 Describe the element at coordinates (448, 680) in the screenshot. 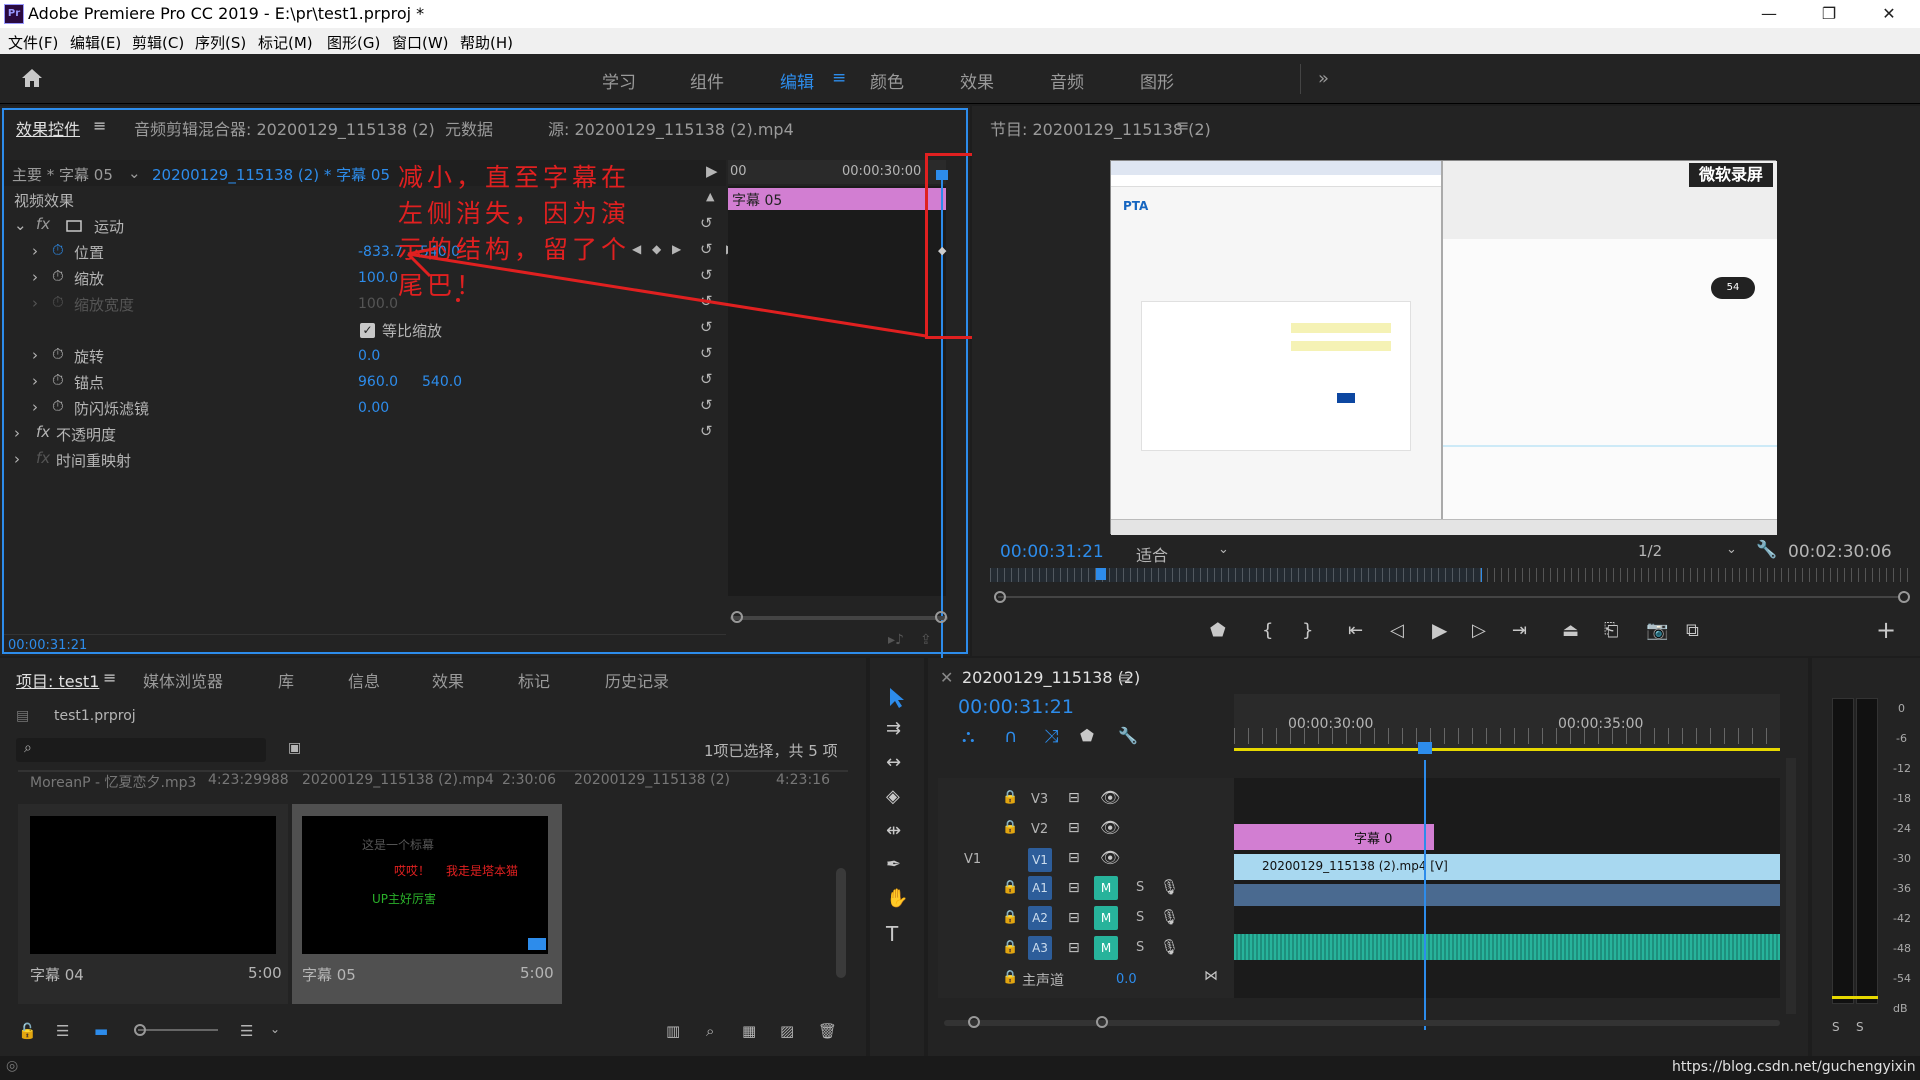

I see `tab-effects: 效果` at that location.